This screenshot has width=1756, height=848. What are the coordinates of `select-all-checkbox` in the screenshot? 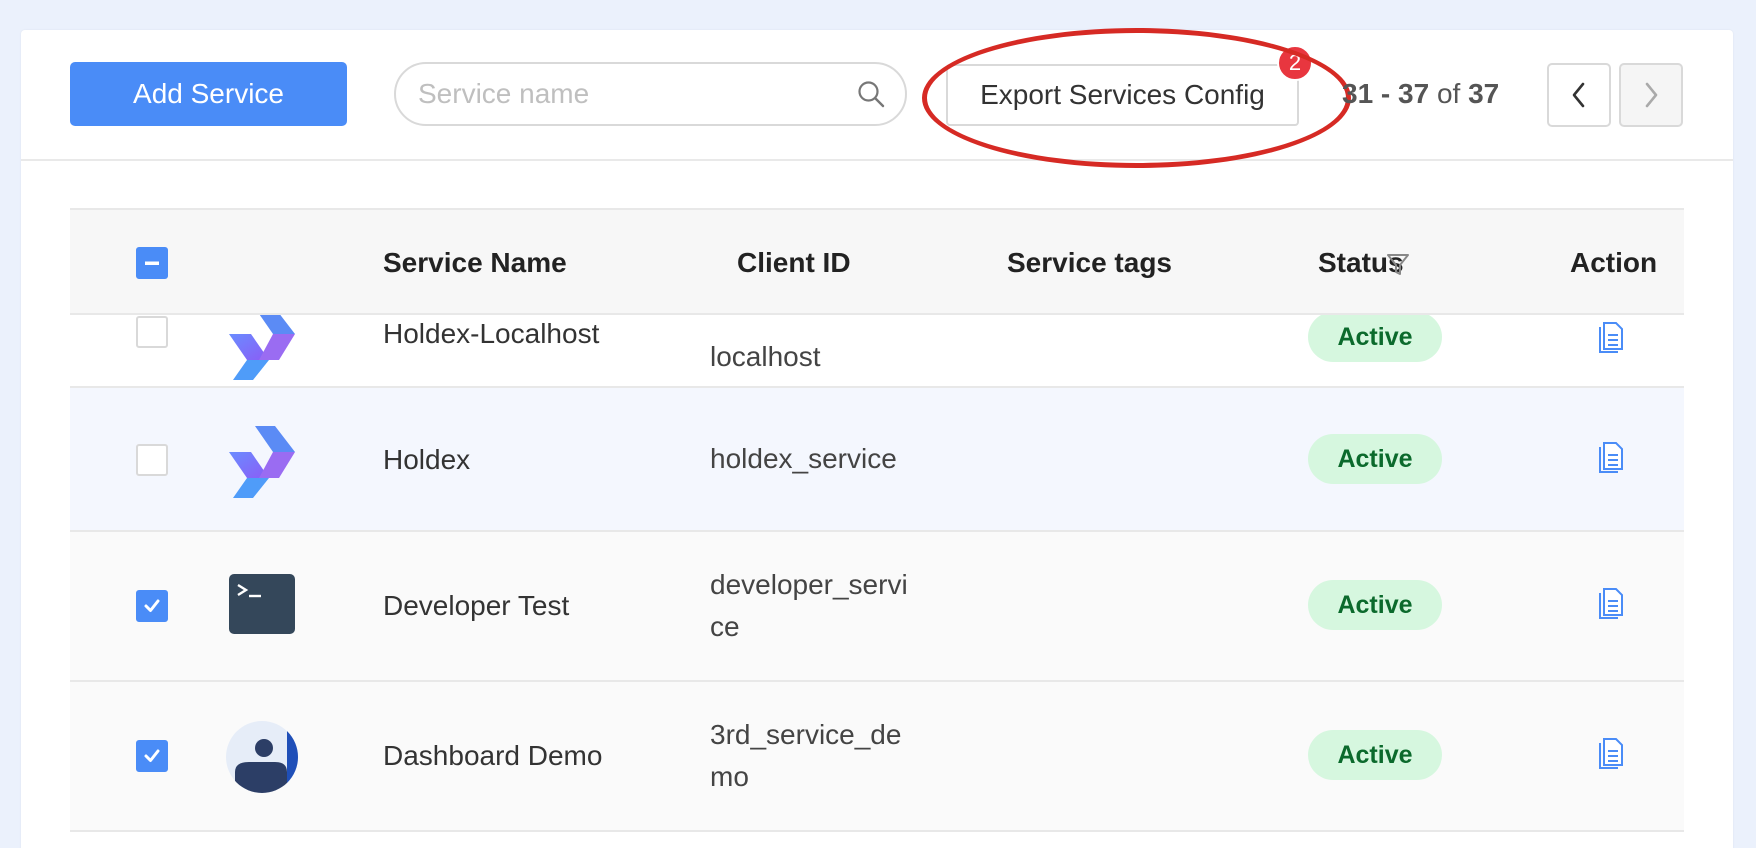 It's located at (152, 263).